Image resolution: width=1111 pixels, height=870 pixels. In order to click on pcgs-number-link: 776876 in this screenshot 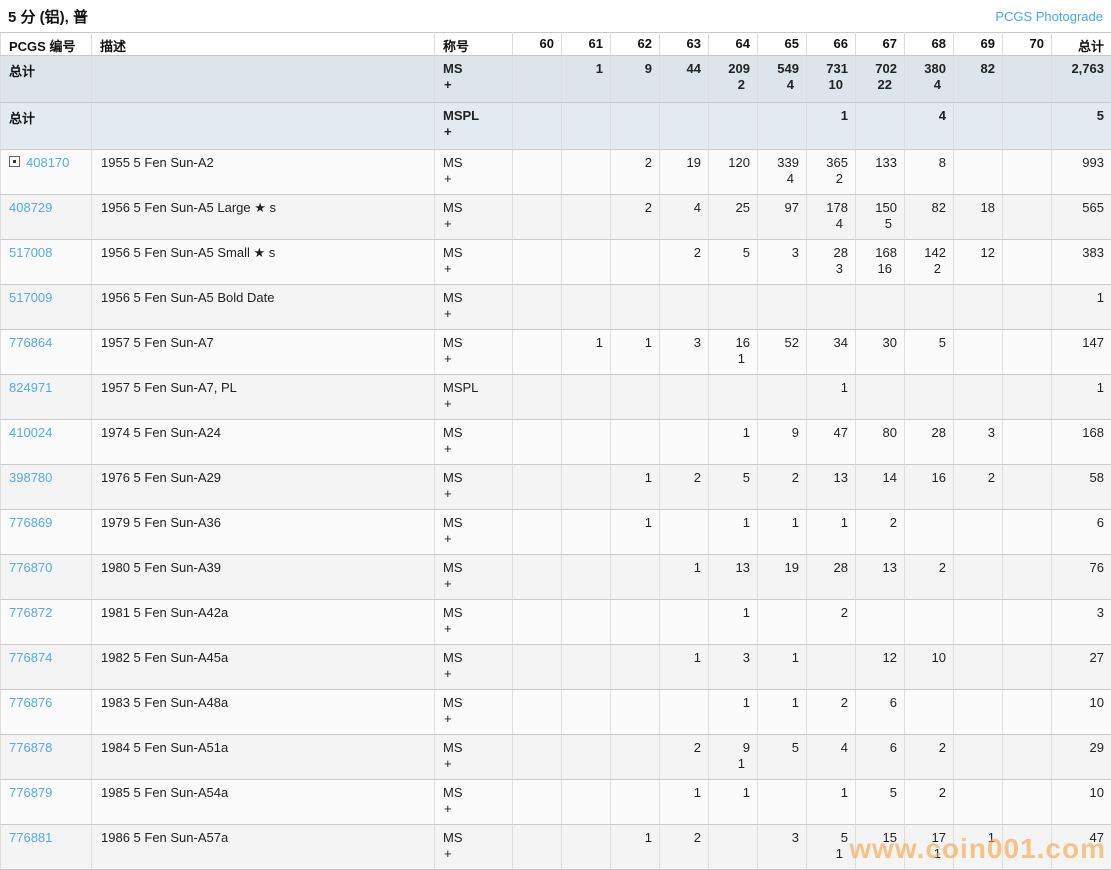, I will do `click(30, 702)`.